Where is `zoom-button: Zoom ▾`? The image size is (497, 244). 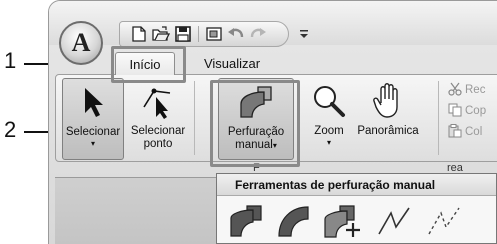
zoom-button: Zoom ▾ is located at coordinates (329, 119).